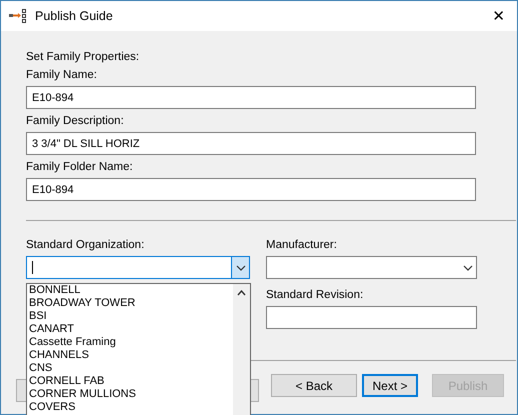 Image resolution: width=518 pixels, height=415 pixels. What do you see at coordinates (32, 267) in the screenshot?
I see `text-cursor` at bounding box center [32, 267].